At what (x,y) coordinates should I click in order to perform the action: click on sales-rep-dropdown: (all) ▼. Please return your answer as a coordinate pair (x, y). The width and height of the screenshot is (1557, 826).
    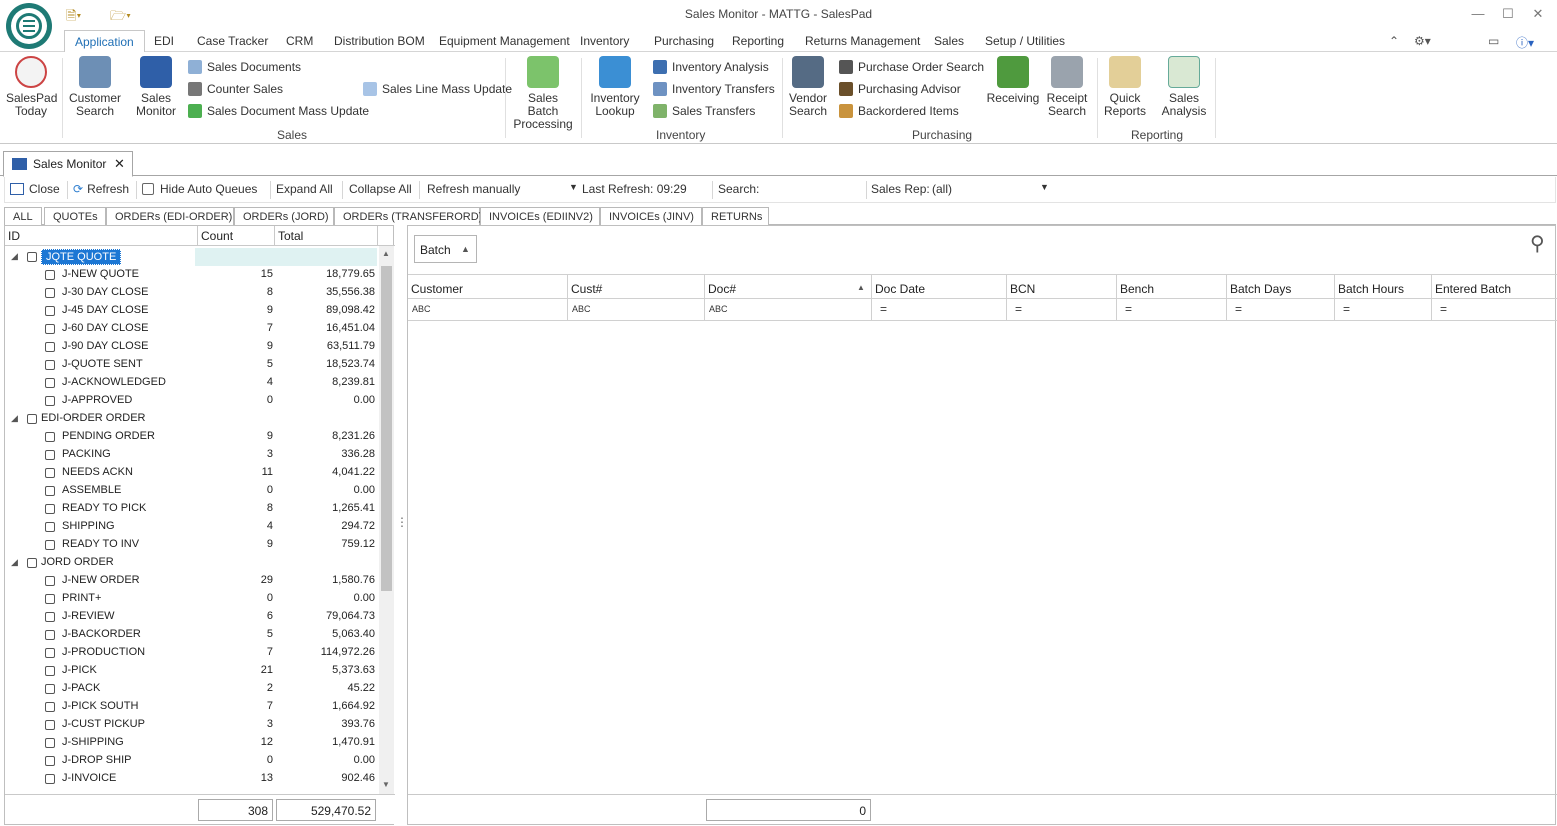
    Looking at the image, I should click on (991, 189).